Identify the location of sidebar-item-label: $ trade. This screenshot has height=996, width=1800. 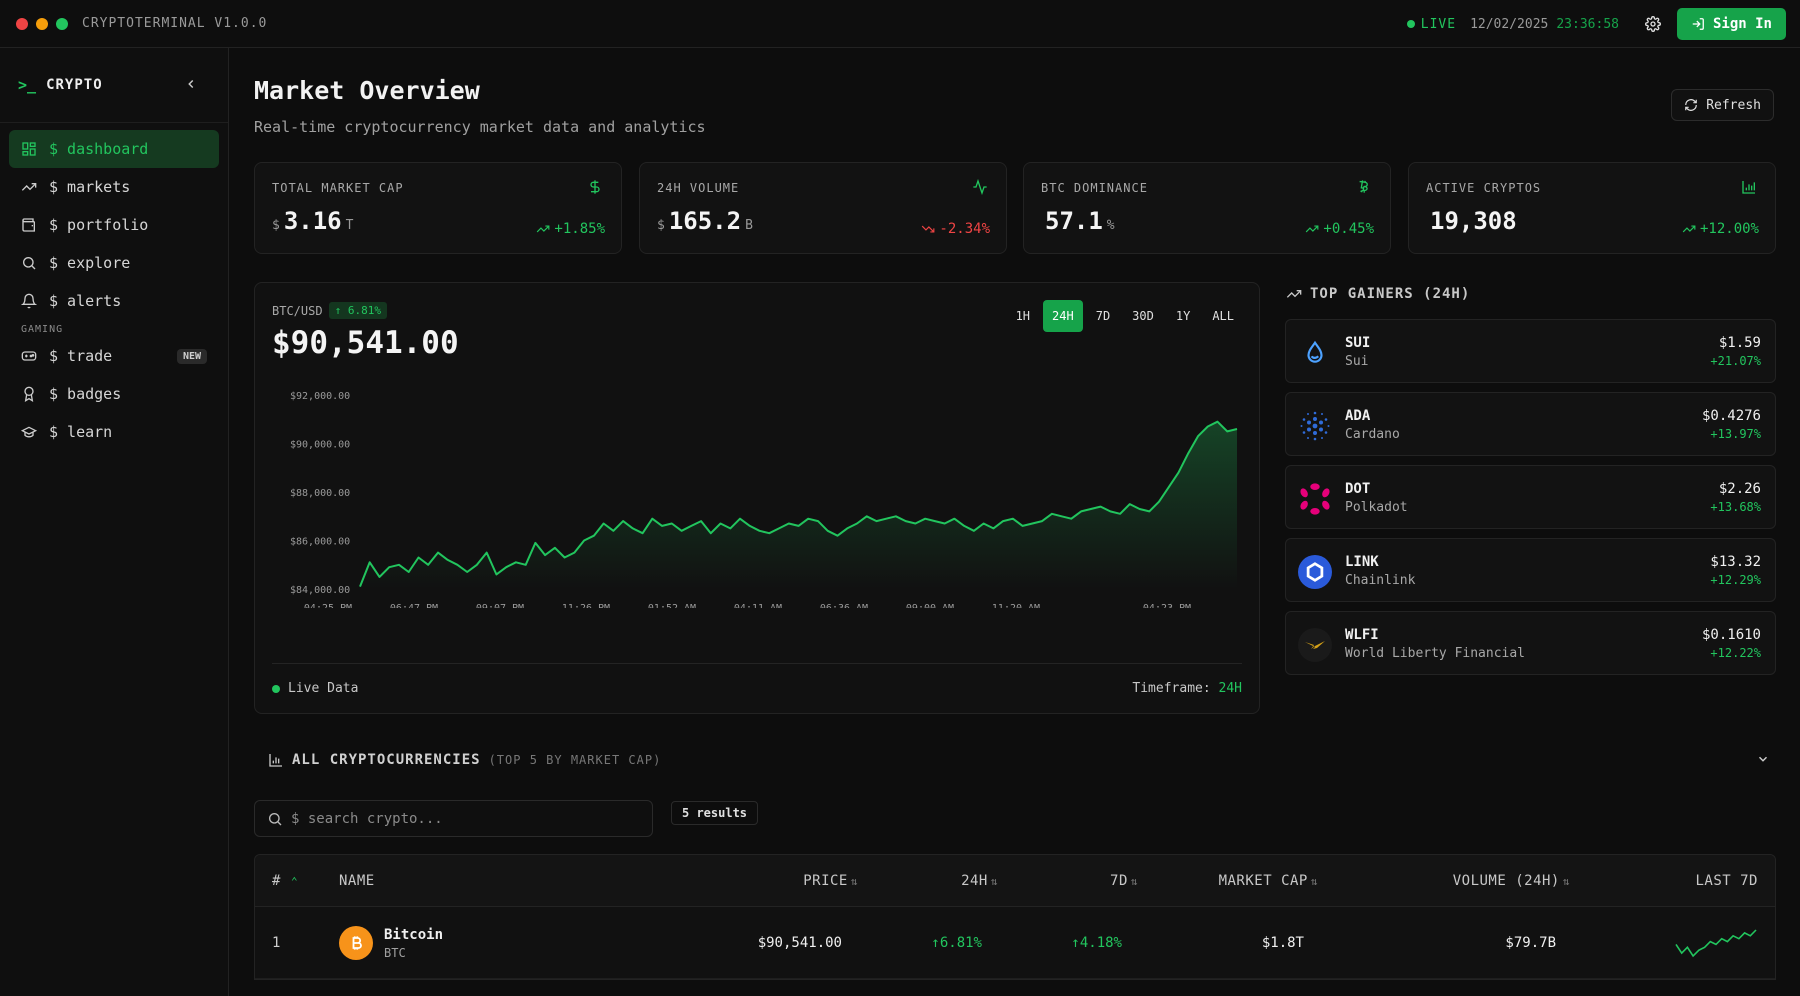
(81, 356).